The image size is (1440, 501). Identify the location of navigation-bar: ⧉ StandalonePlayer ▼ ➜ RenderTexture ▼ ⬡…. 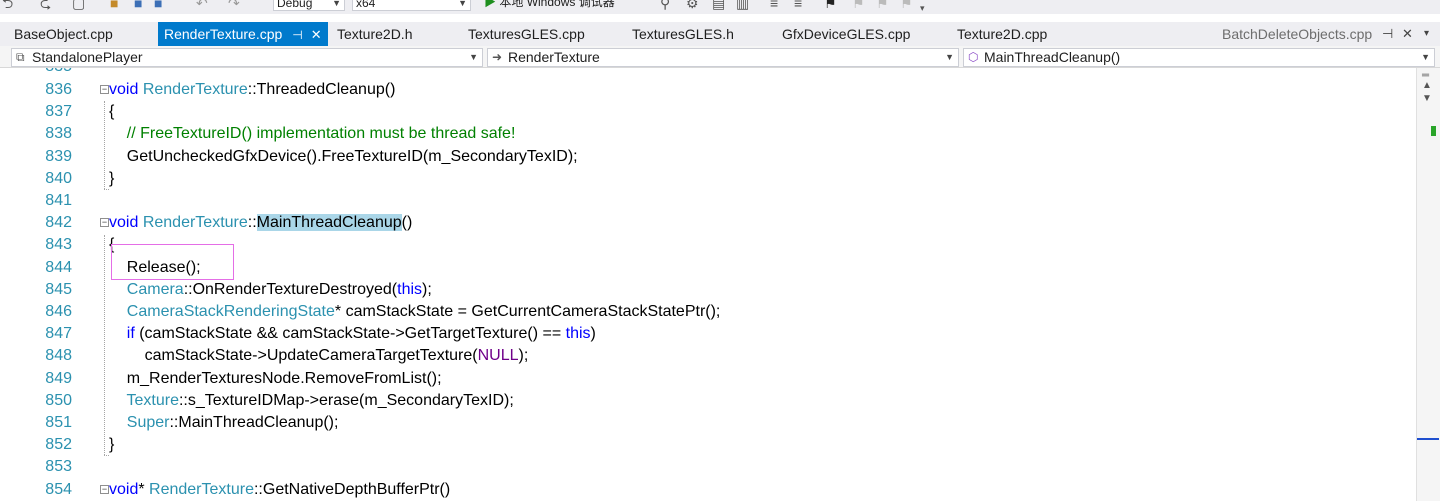
(720, 57).